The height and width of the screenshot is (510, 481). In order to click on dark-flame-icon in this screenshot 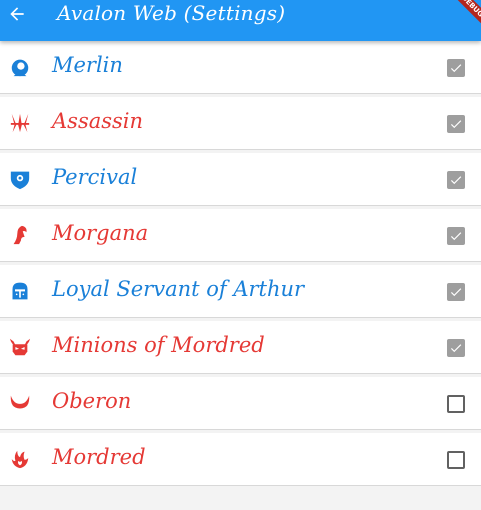, I will do `click(20, 459)`.